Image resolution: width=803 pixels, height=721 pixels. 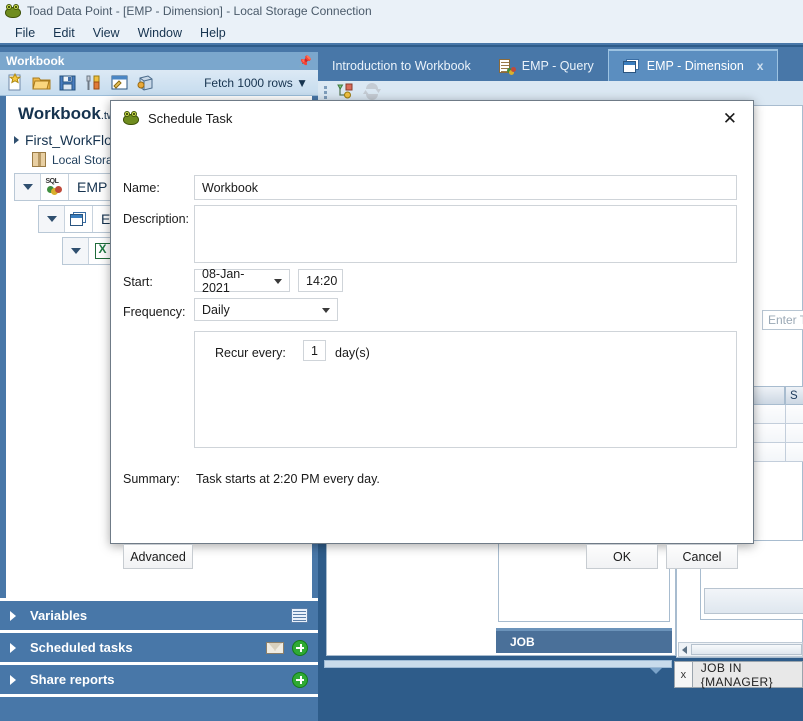 What do you see at coordinates (119, 82) in the screenshot?
I see `edit-window-icon` at bounding box center [119, 82].